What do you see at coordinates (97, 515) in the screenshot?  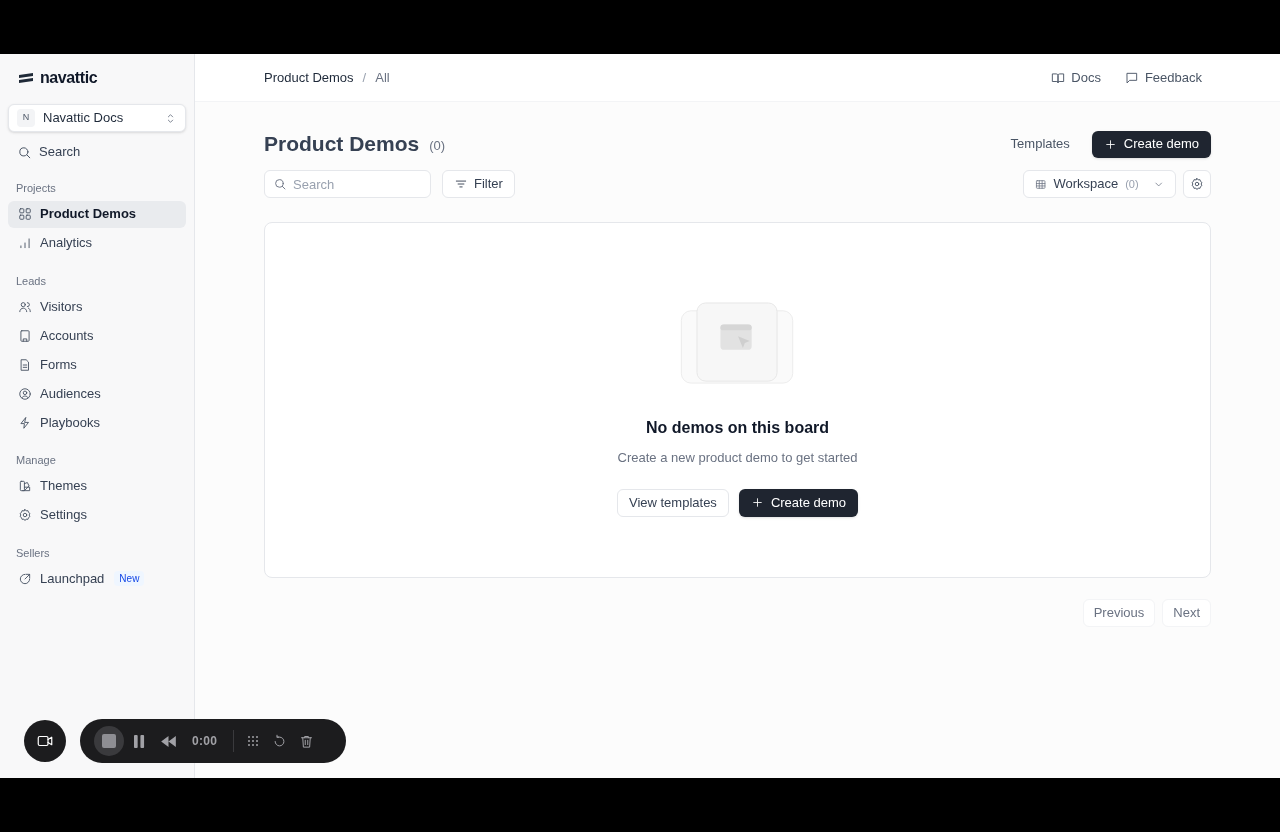 I see `sidebar-item: Settings` at bounding box center [97, 515].